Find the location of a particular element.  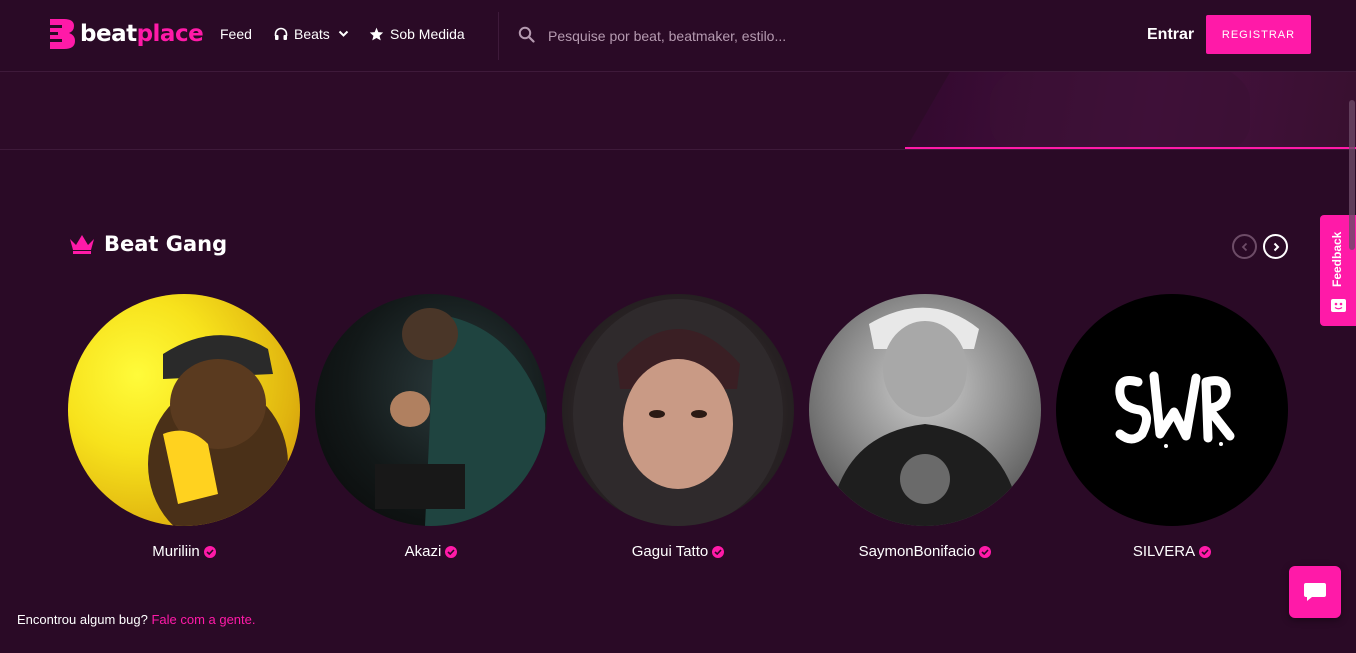

nav-sob-medida: Sob Medida is located at coordinates (417, 34).